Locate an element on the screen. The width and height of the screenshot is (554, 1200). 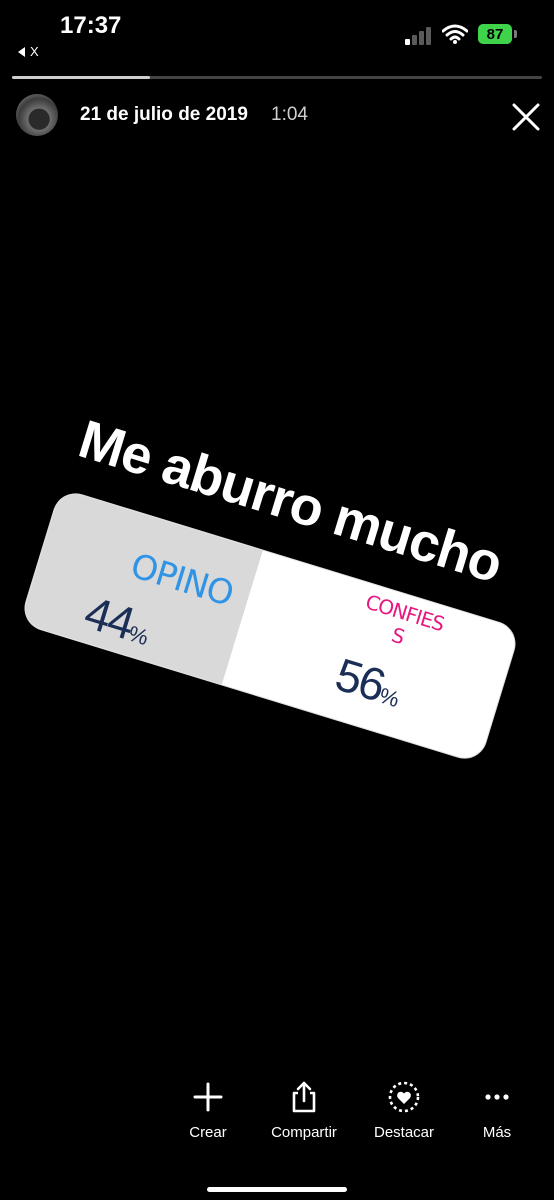
battery-tip is located at coordinates (515, 34).